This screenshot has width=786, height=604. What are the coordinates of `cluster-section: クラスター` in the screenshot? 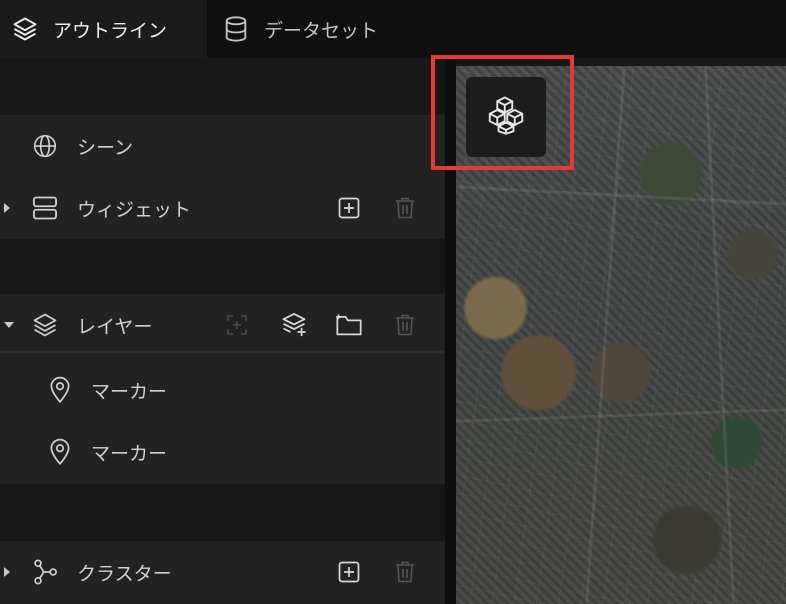 It's located at (222, 572).